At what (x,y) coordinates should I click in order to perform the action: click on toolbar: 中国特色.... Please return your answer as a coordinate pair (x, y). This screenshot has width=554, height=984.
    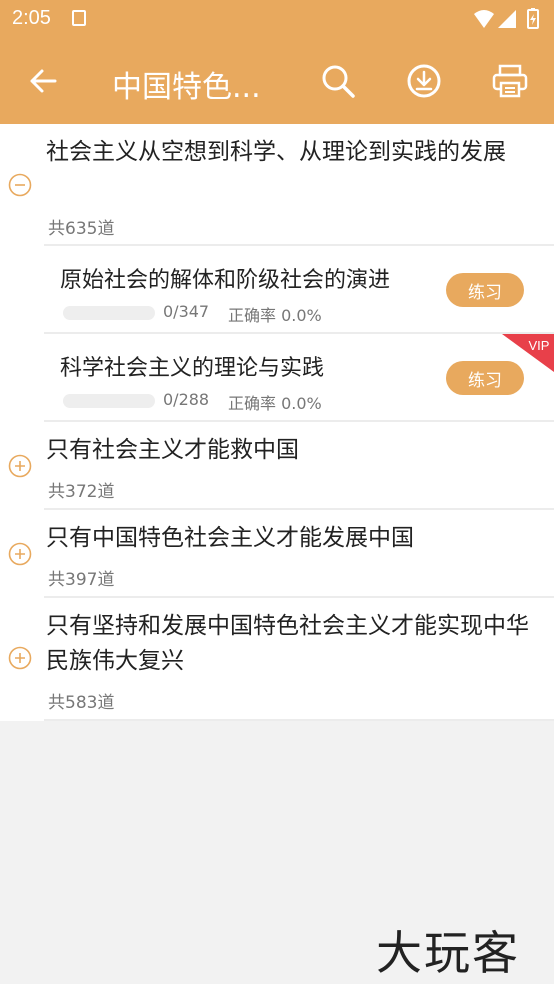
    Looking at the image, I should click on (277, 81).